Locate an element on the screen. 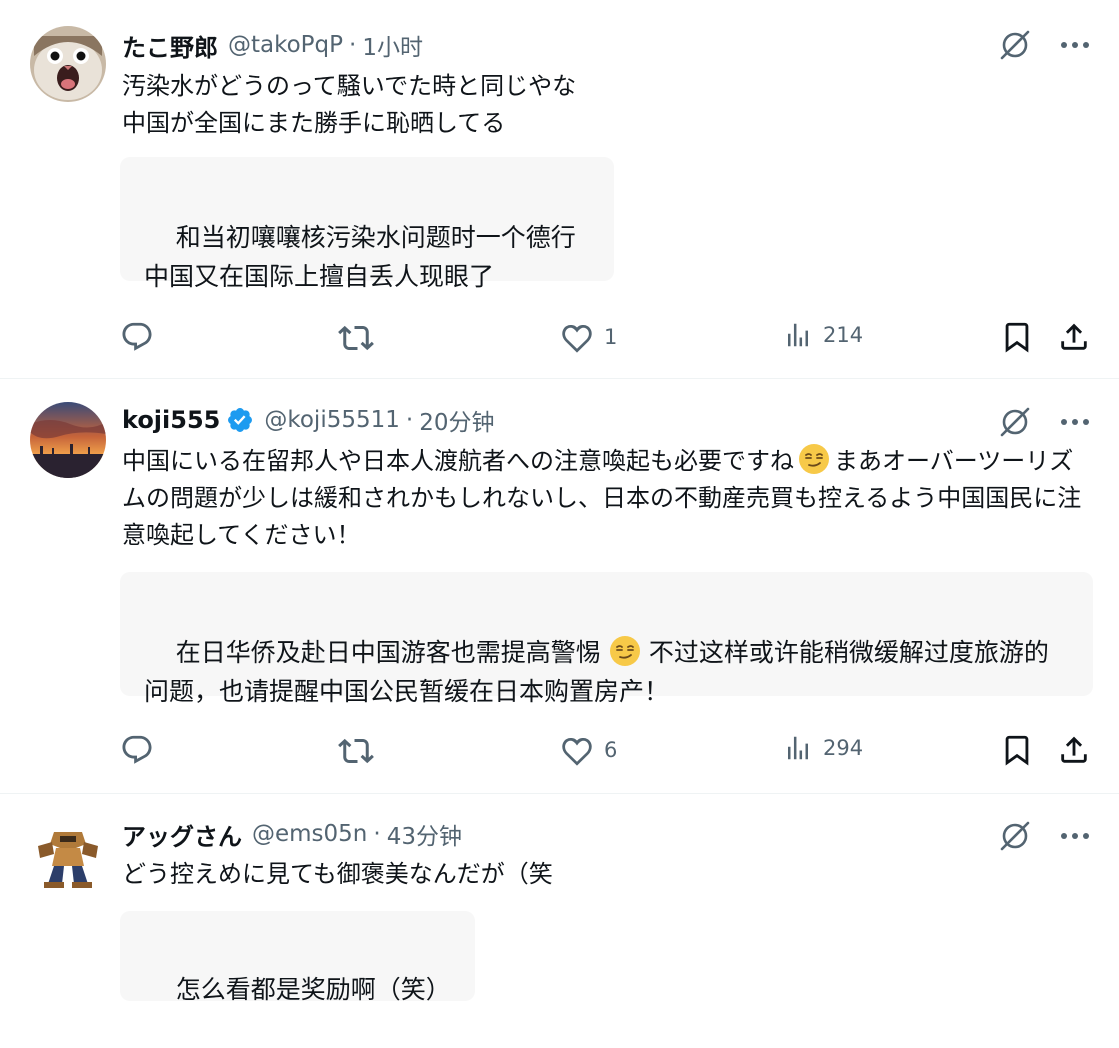  translation-box: 怎么看都是奖励啊（笑） is located at coordinates (297, 957).